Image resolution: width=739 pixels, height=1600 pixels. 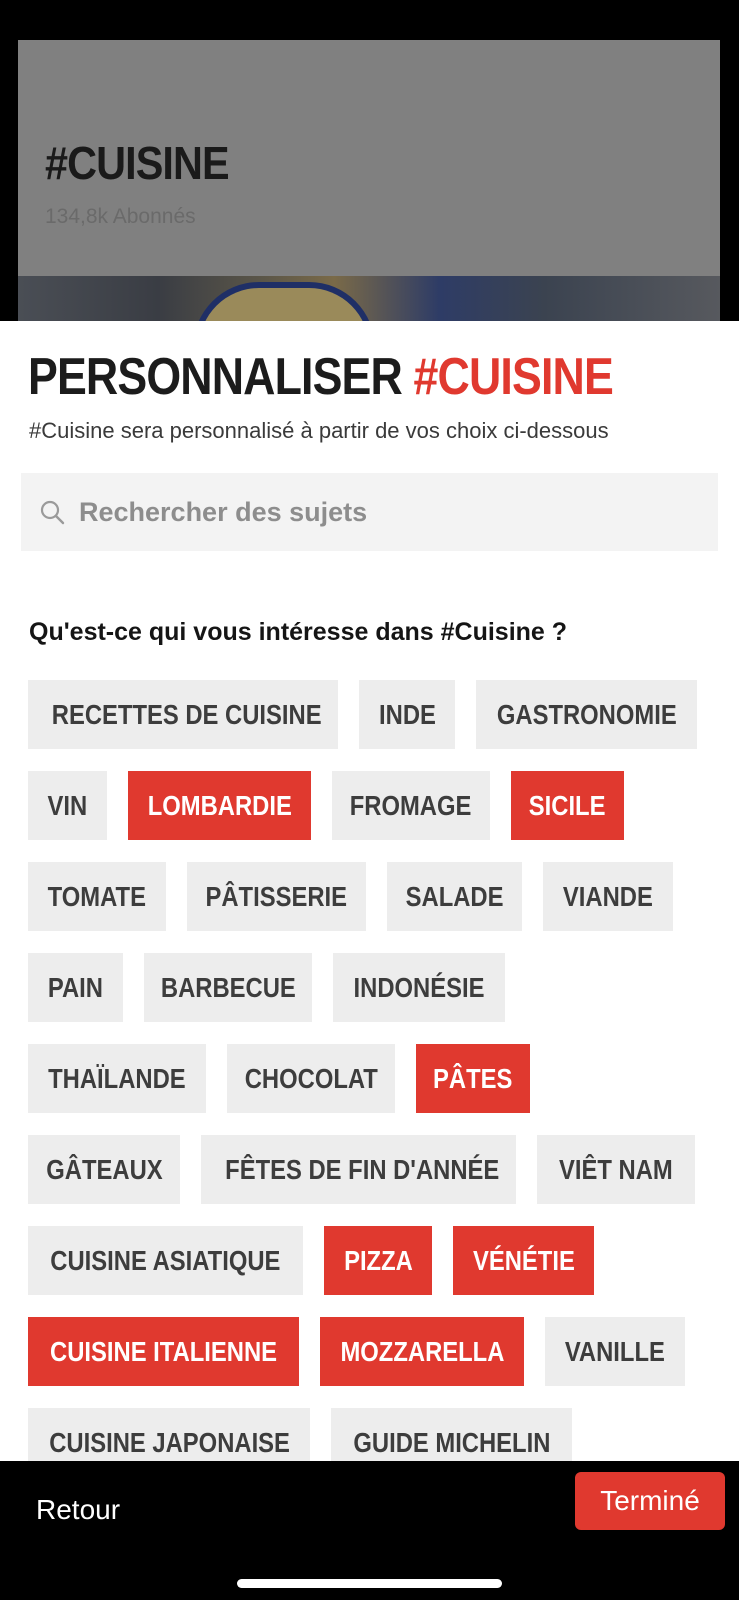 I want to click on topic-chip: GASTRONOMIE, so click(x=586, y=714).